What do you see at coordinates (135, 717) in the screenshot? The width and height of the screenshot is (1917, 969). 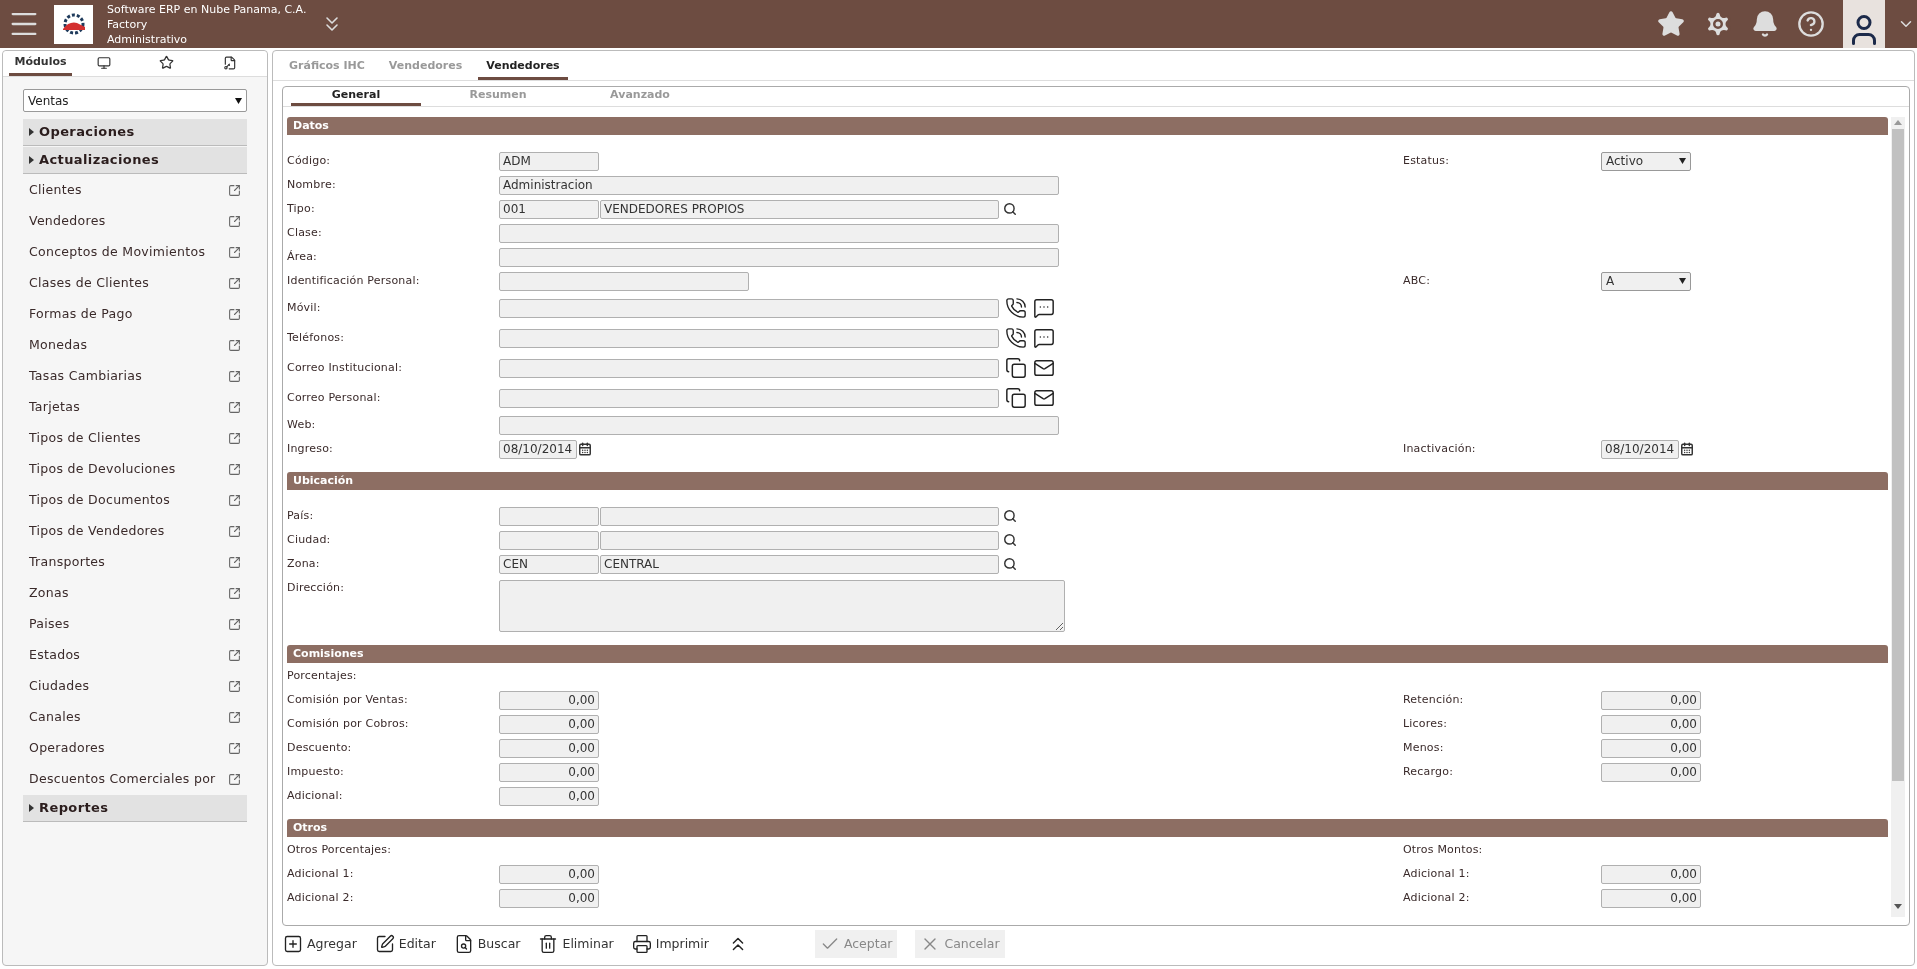 I see `menu-item: Canales` at bounding box center [135, 717].